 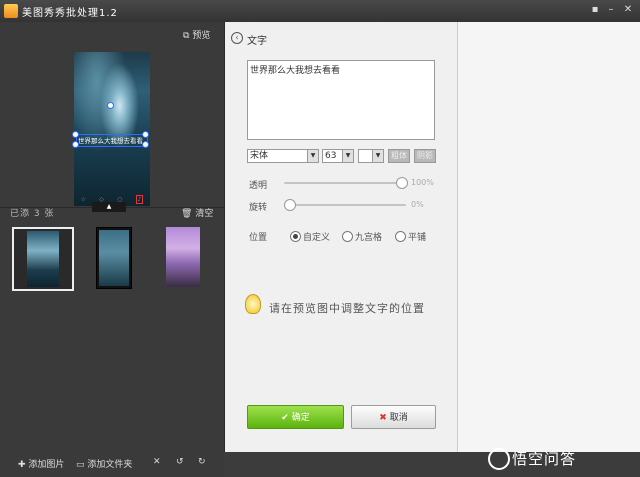 I want to click on chat-icon: ▪, so click(x=595, y=10).